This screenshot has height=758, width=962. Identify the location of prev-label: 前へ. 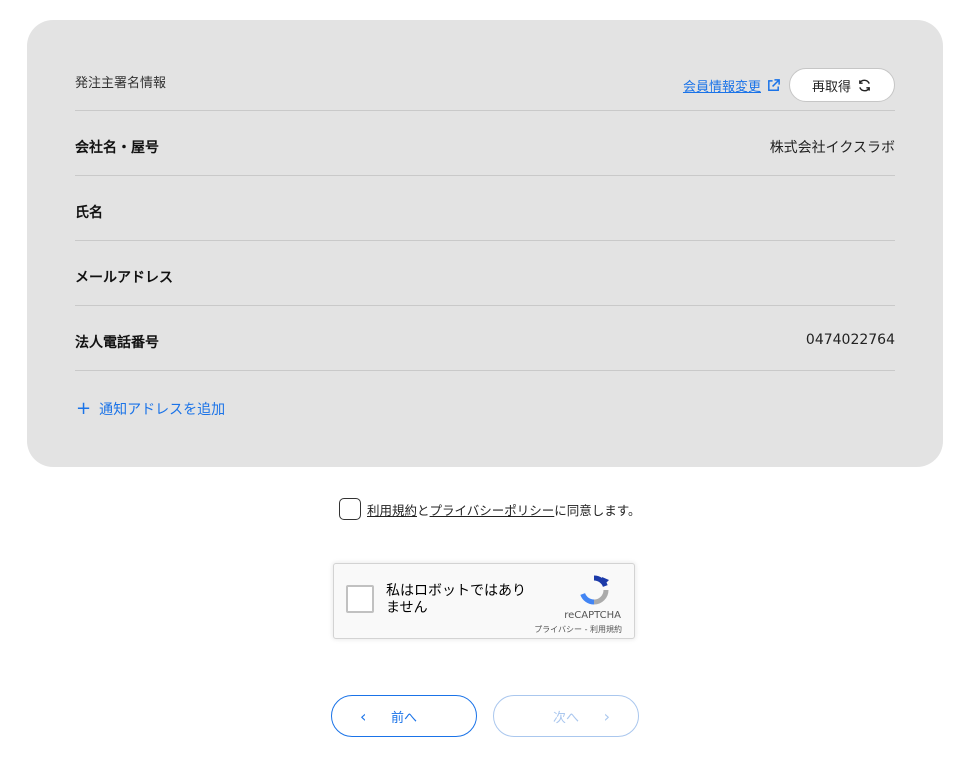
(403, 718).